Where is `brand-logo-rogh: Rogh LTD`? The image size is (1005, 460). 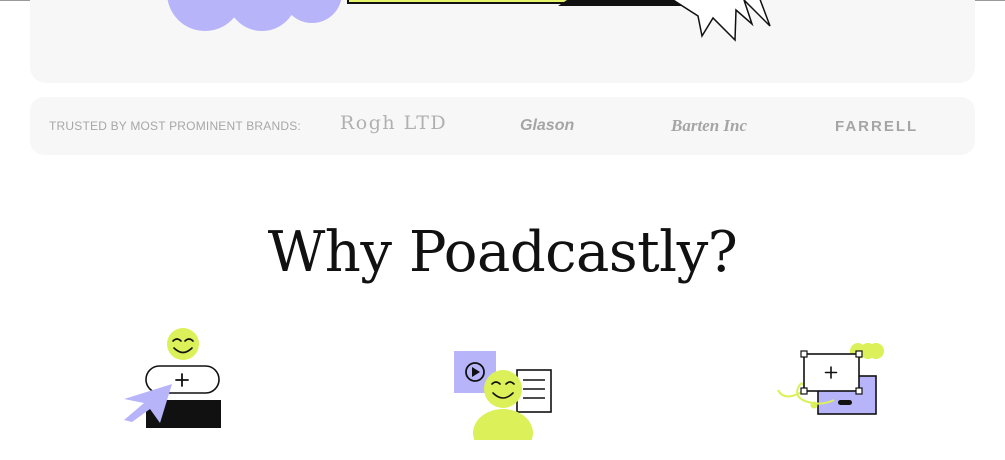
brand-logo-rogh: Rogh LTD is located at coordinates (394, 123).